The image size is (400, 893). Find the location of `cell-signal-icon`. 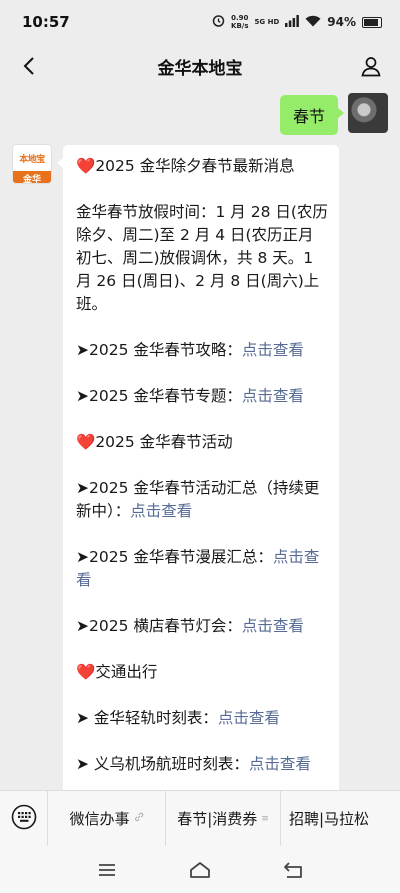

cell-signal-icon is located at coordinates (292, 22).